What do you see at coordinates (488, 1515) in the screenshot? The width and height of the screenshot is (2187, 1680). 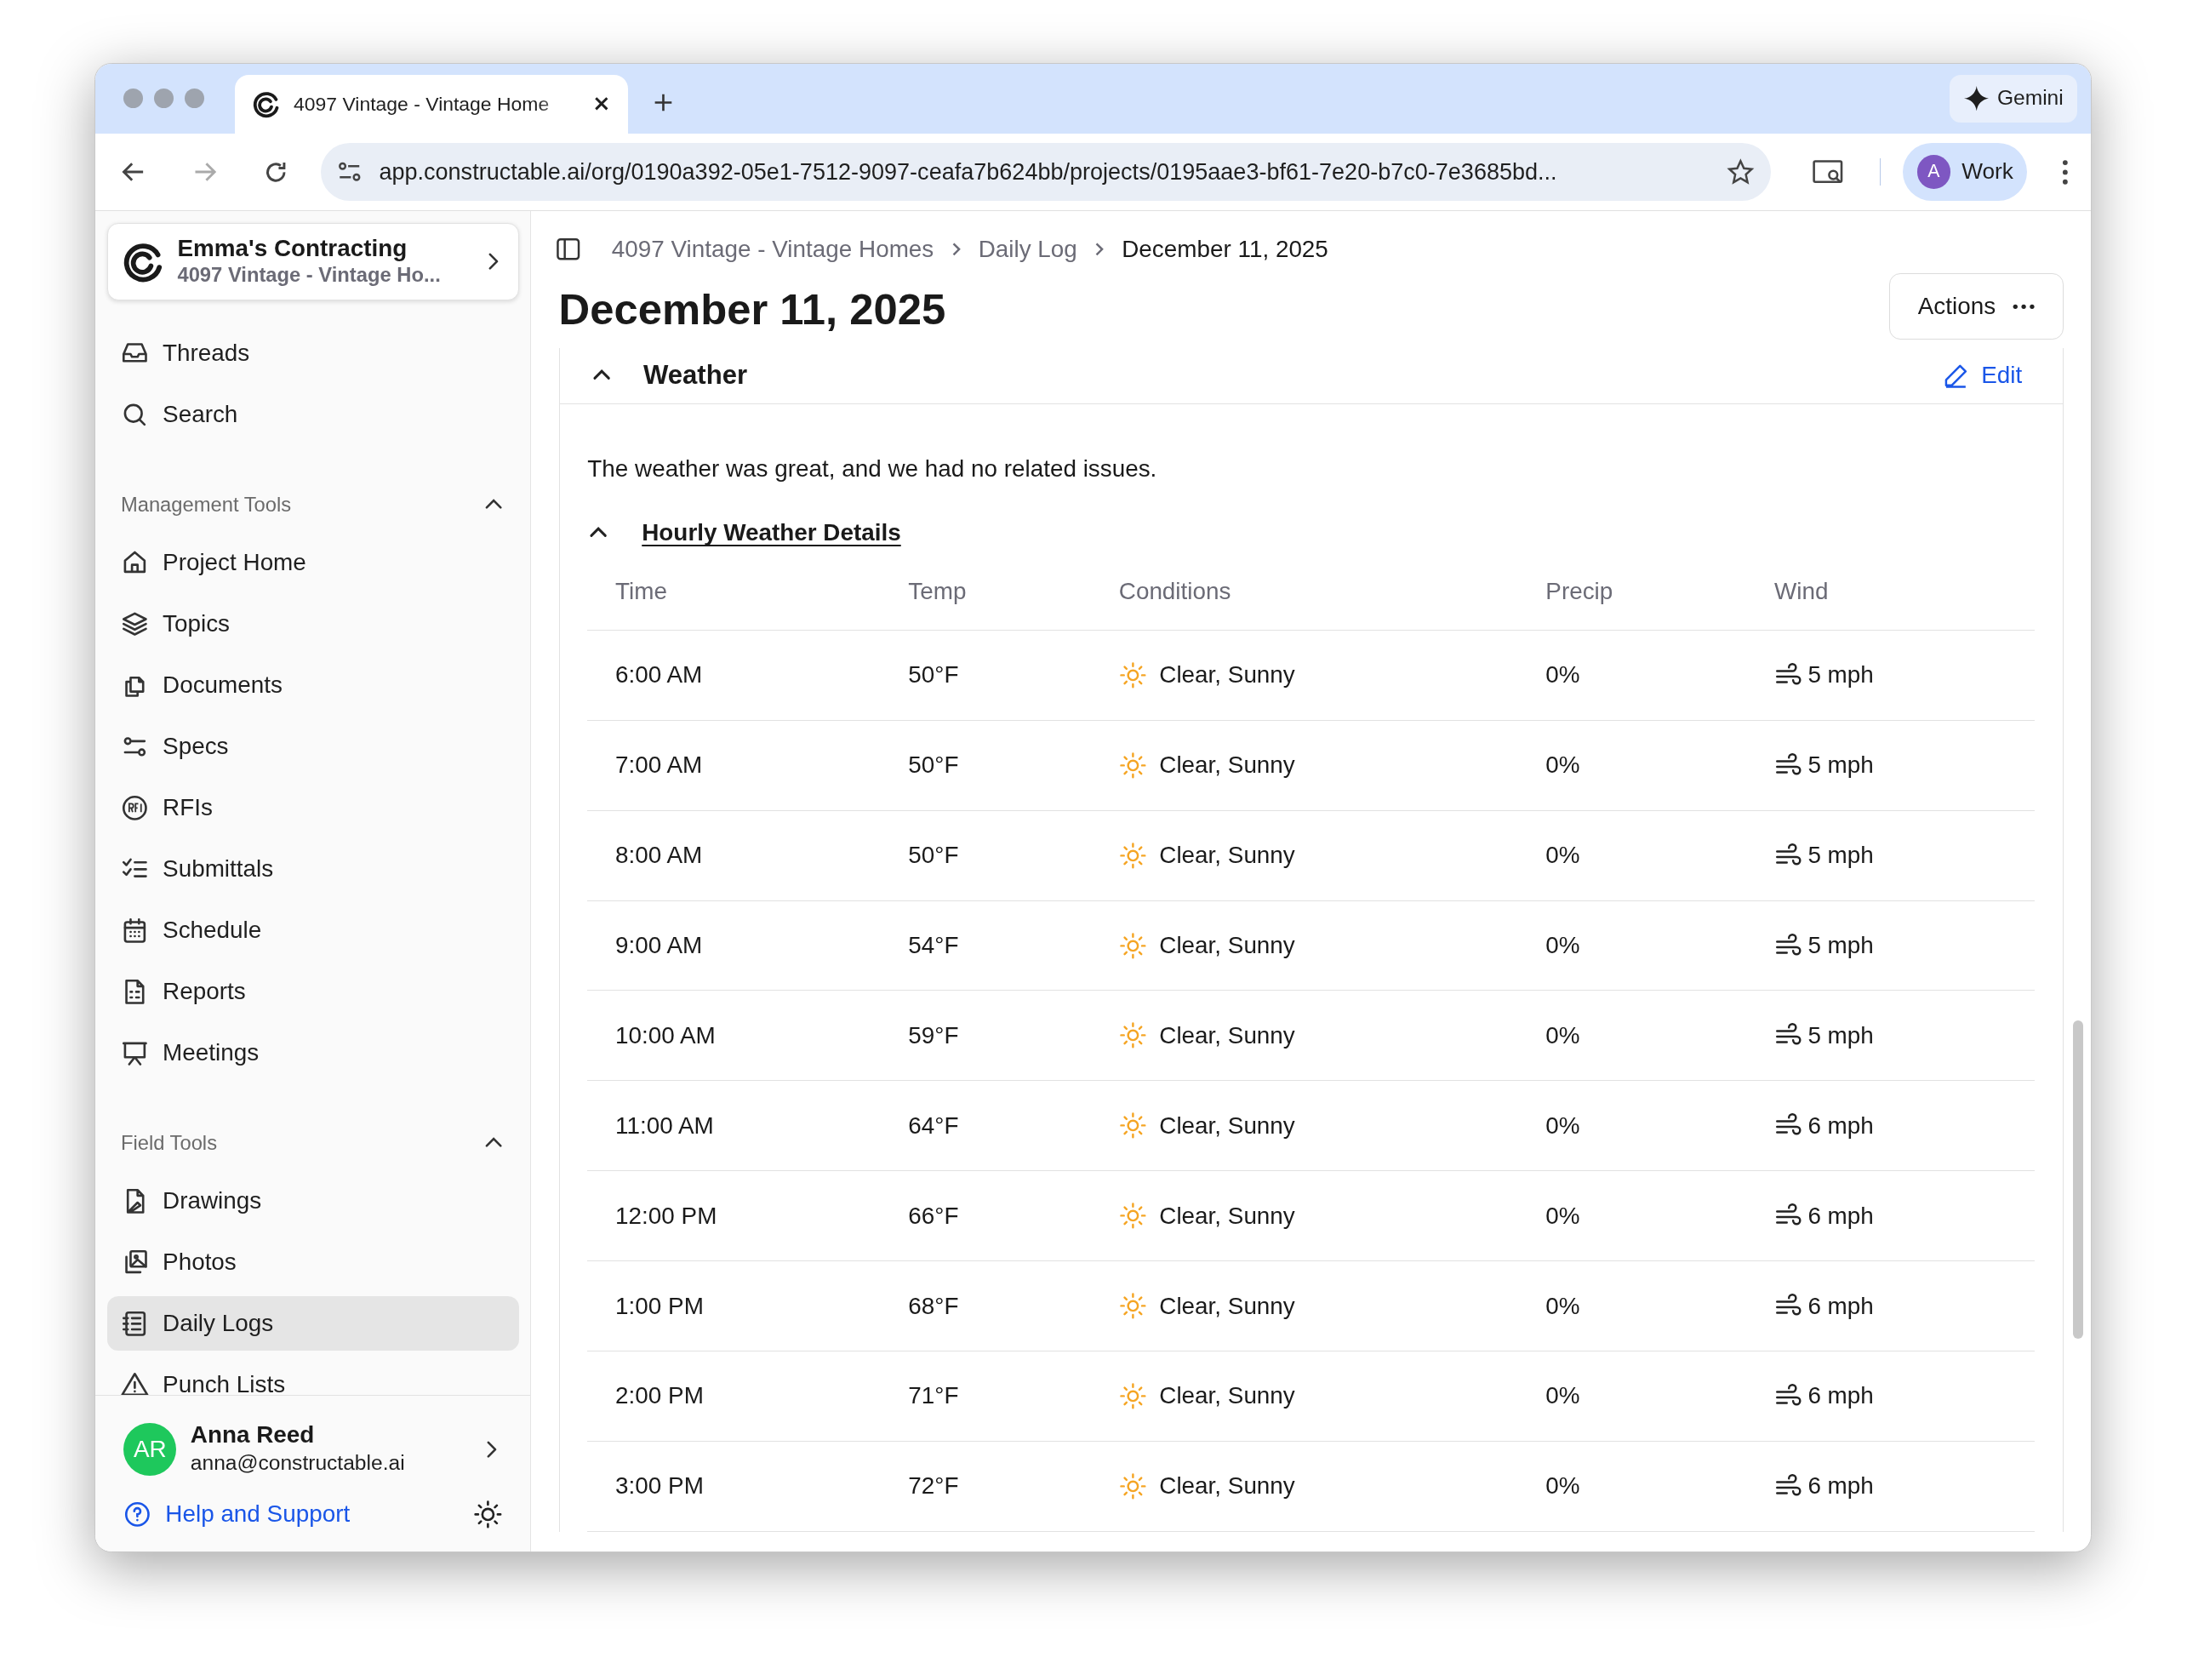 I see `theme-toggle-icon` at bounding box center [488, 1515].